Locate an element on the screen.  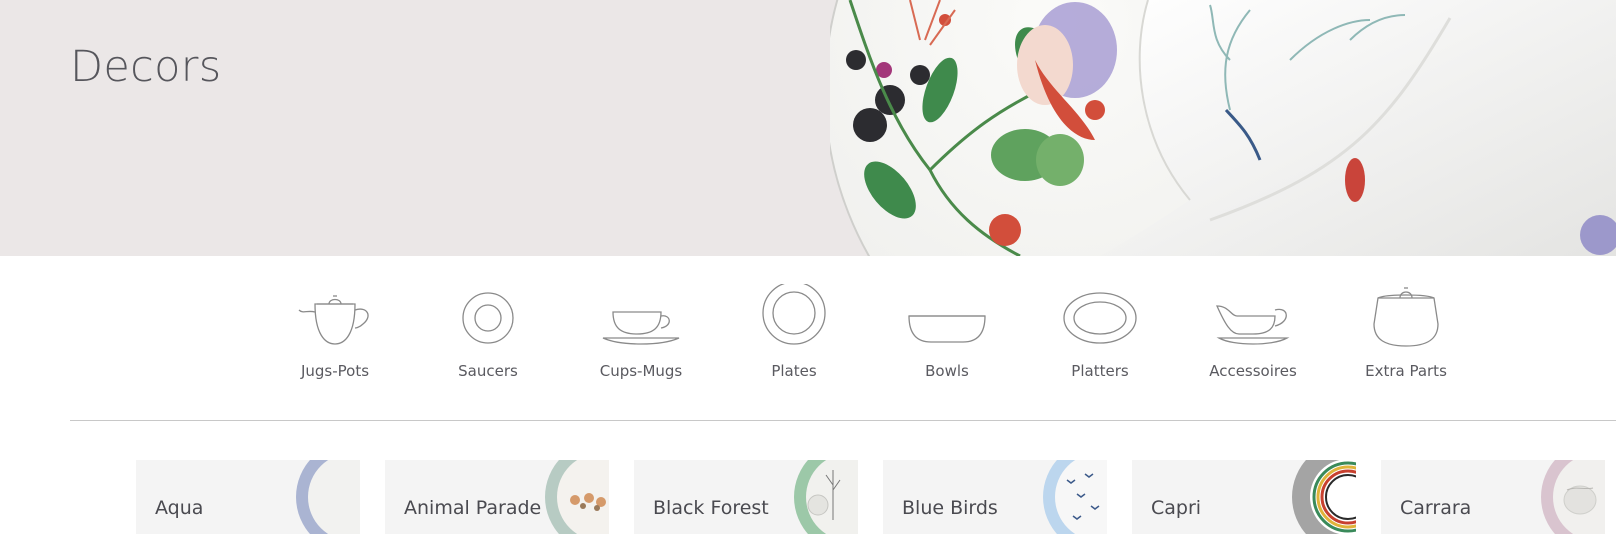
page-title: Decors is located at coordinates (146, 67).